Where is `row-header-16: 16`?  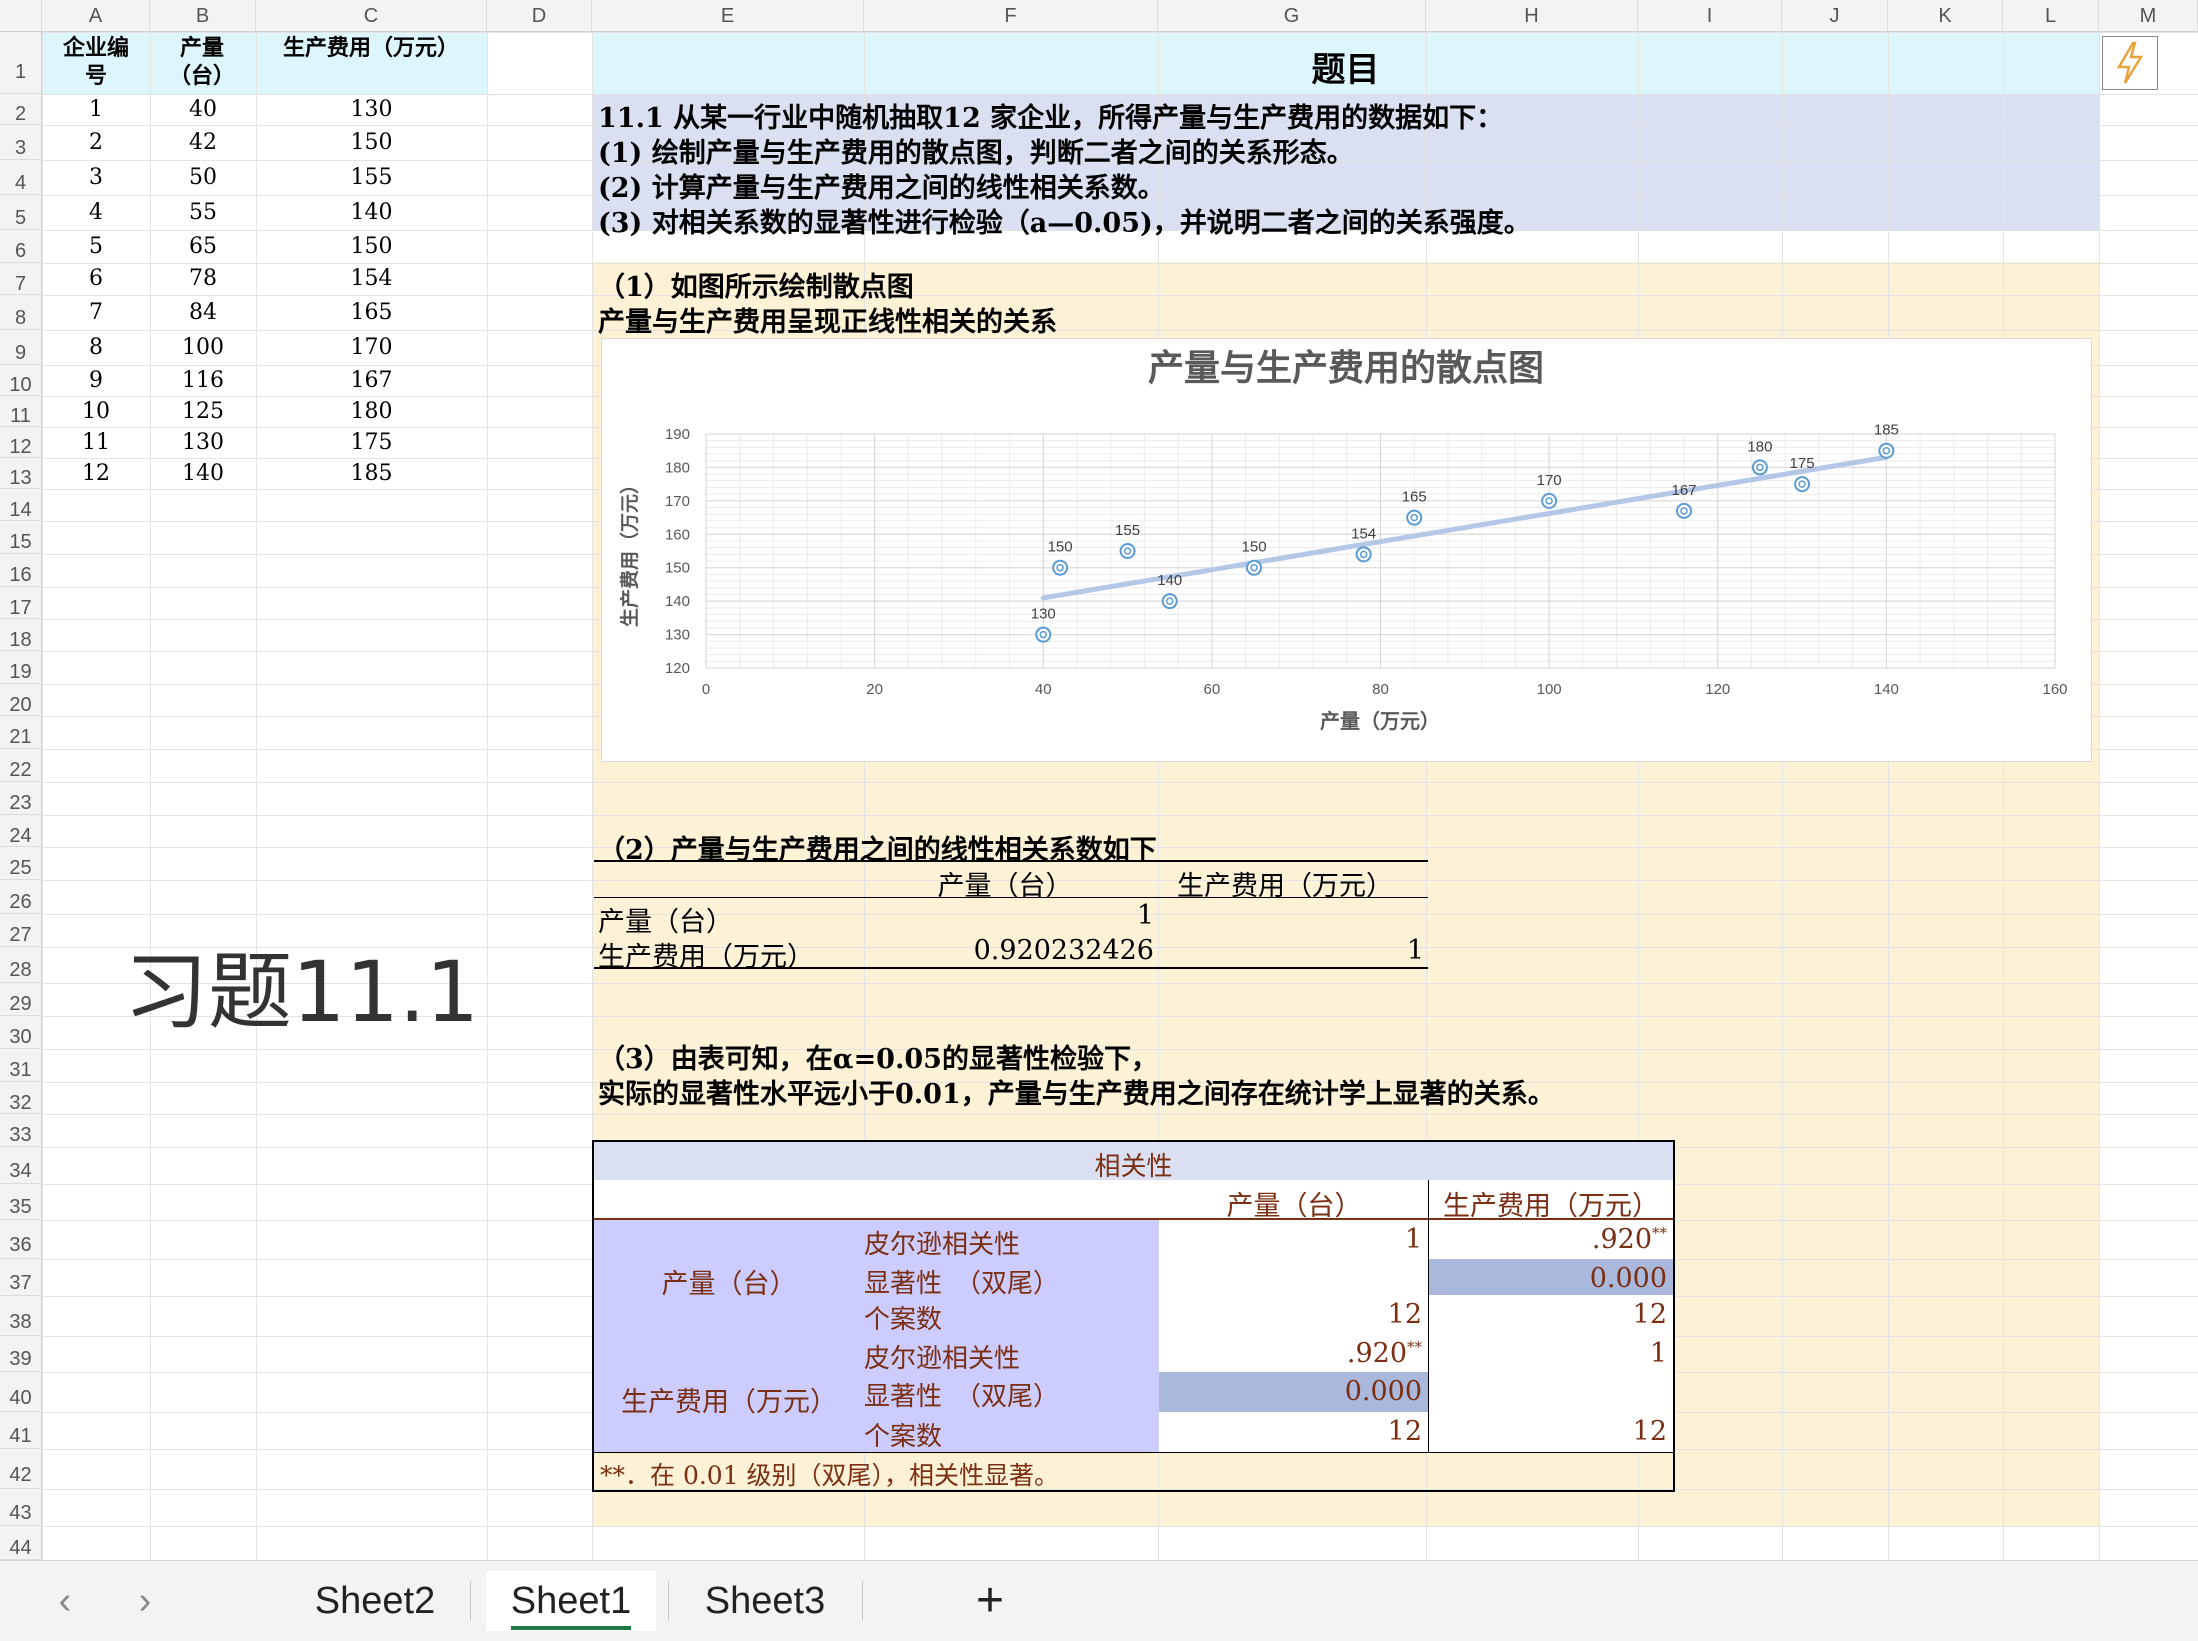 row-header-16: 16 is located at coordinates (21, 570).